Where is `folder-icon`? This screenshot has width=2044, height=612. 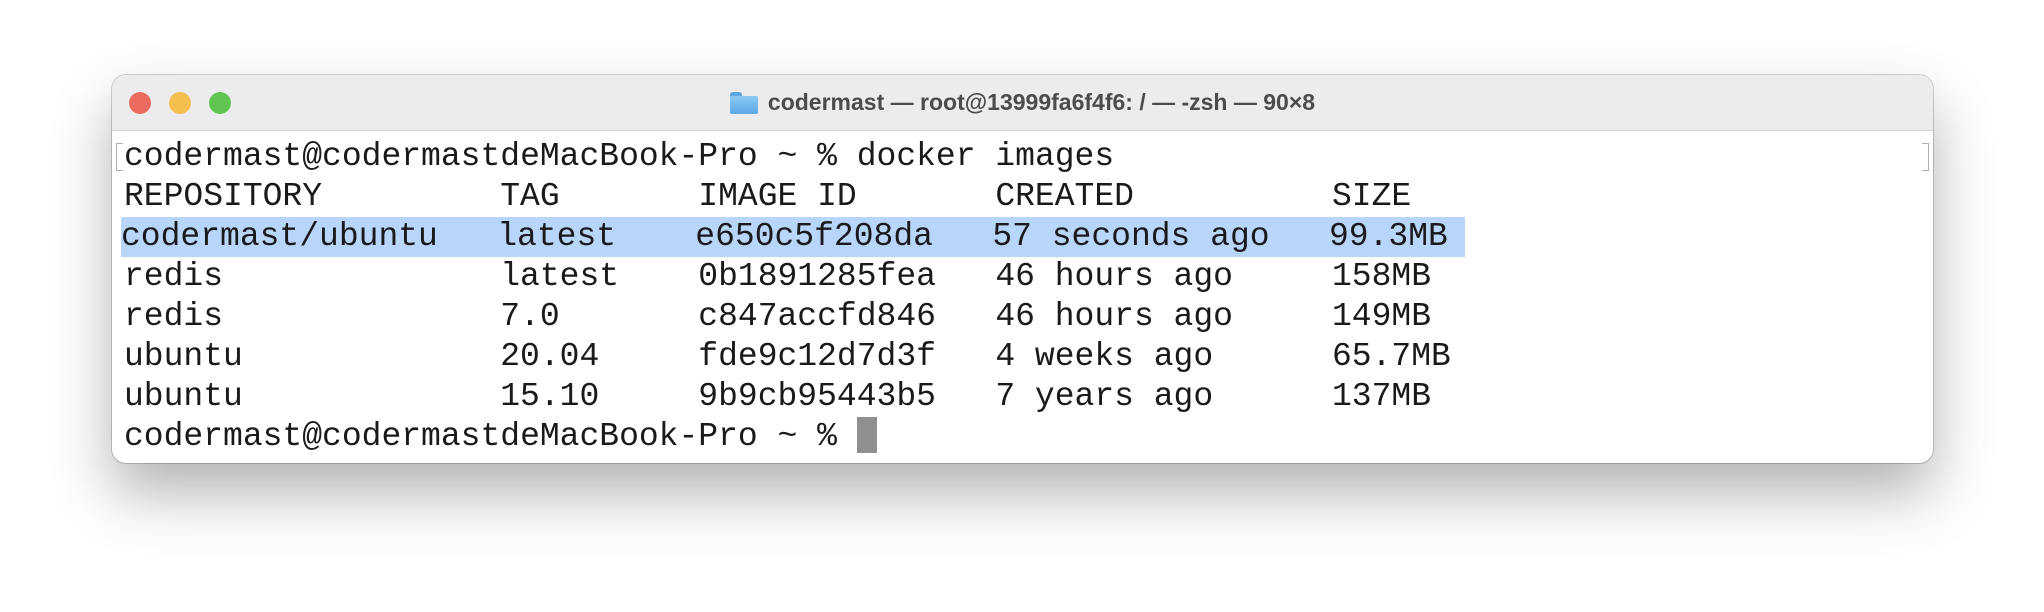 folder-icon is located at coordinates (743, 102).